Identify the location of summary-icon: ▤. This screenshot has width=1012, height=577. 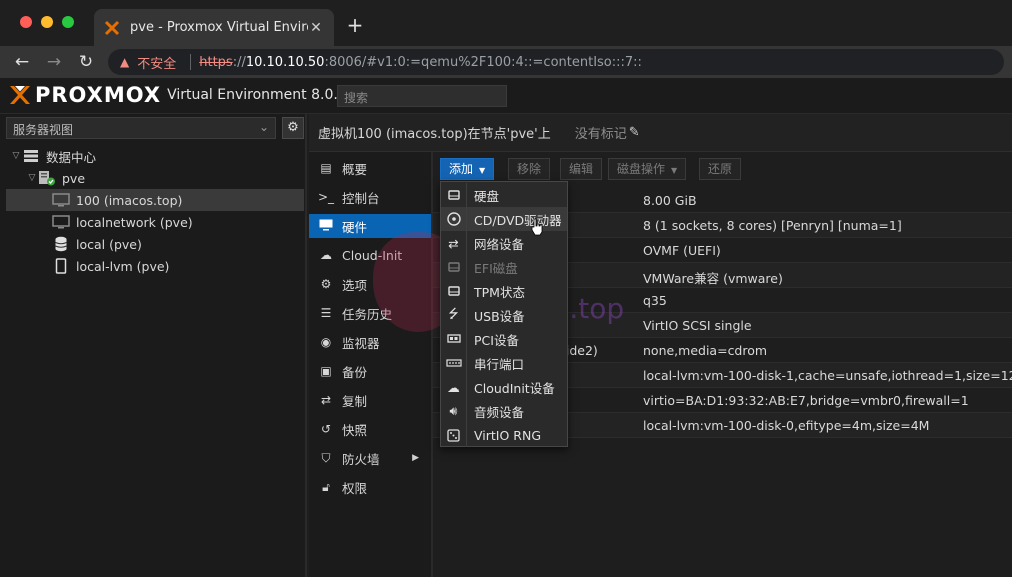
(326, 168).